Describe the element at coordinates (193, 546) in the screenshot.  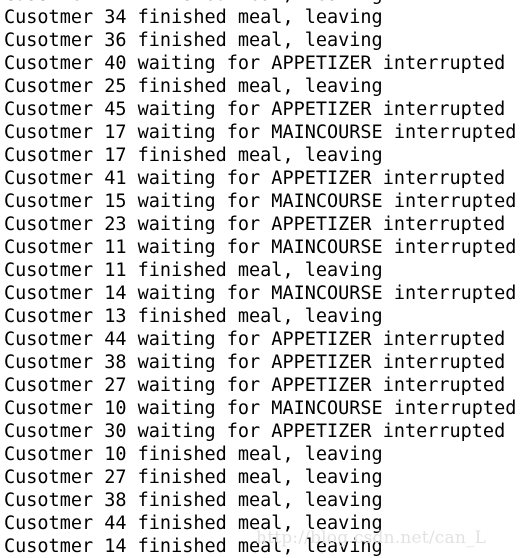
I see `log-line: Cusotmer 14 finished meal, leaving` at that location.